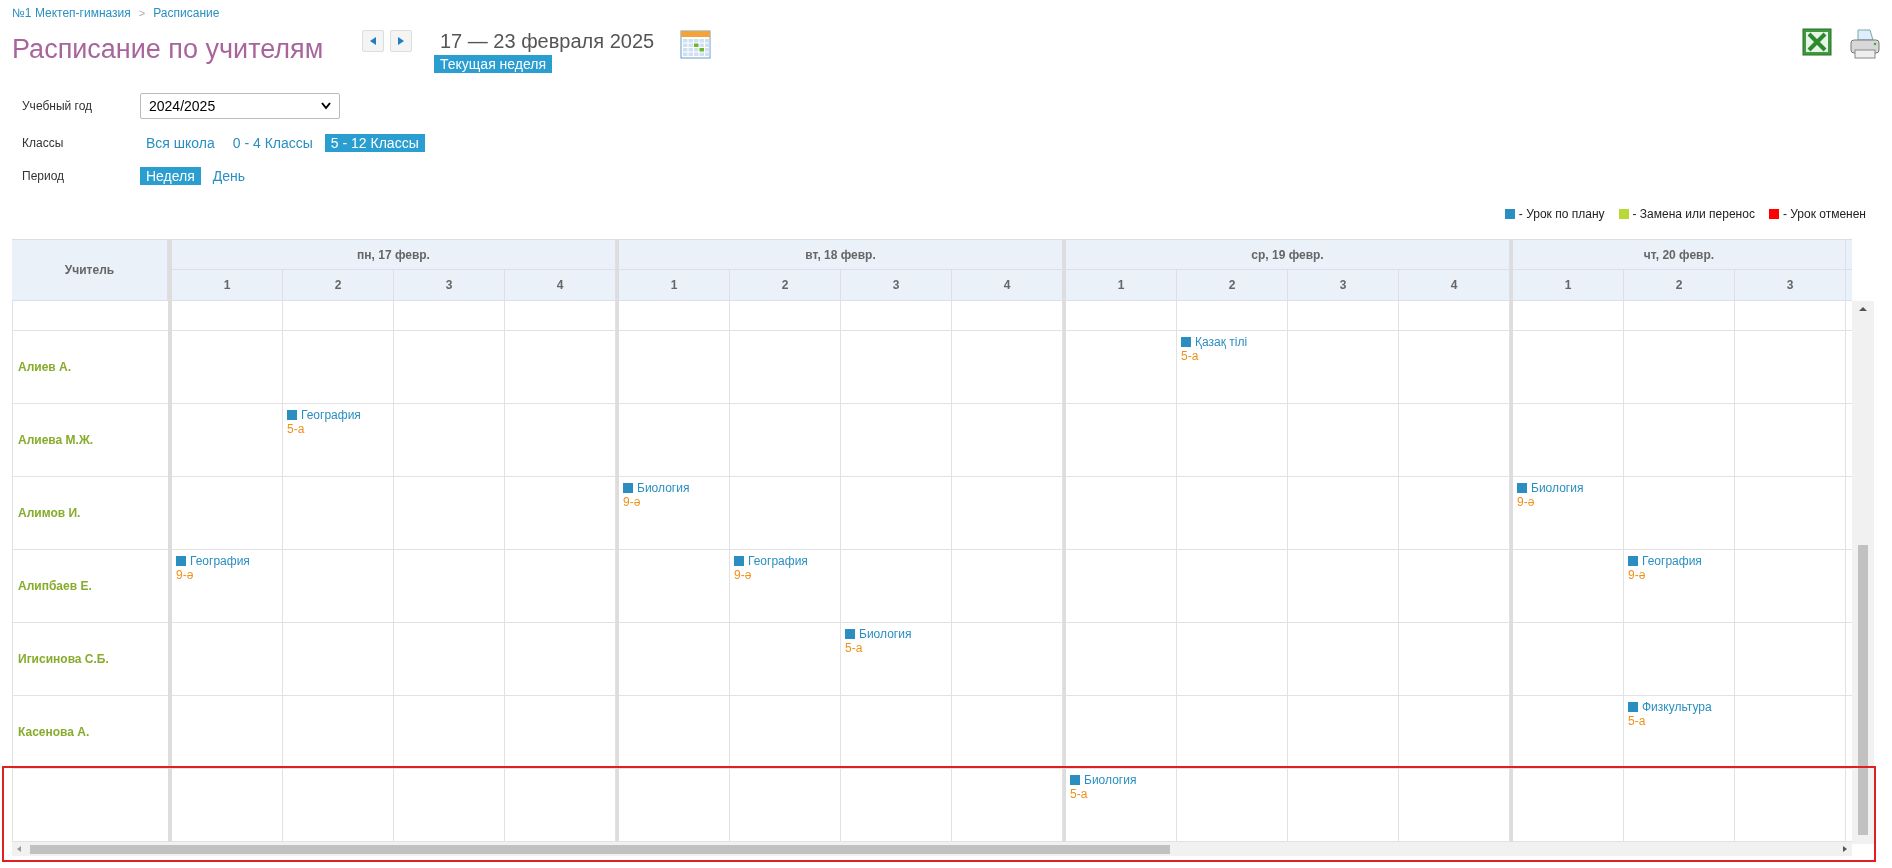  What do you see at coordinates (55, 586) in the screenshot?
I see `teacher-name: Алипбаев Е.` at bounding box center [55, 586].